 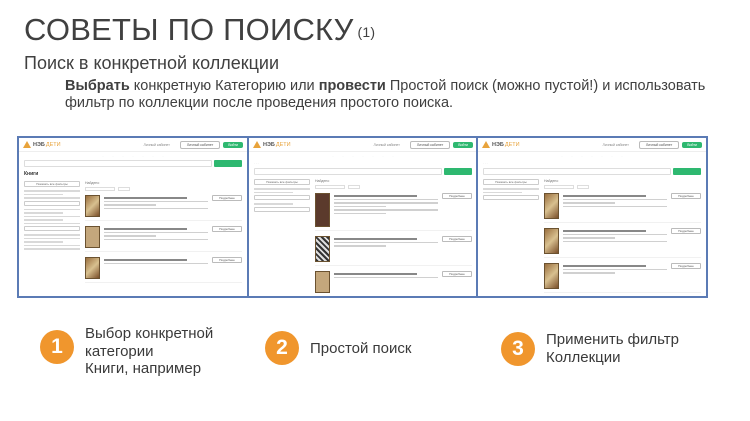 I want to click on category-heading: Книги, so click(x=31, y=174).